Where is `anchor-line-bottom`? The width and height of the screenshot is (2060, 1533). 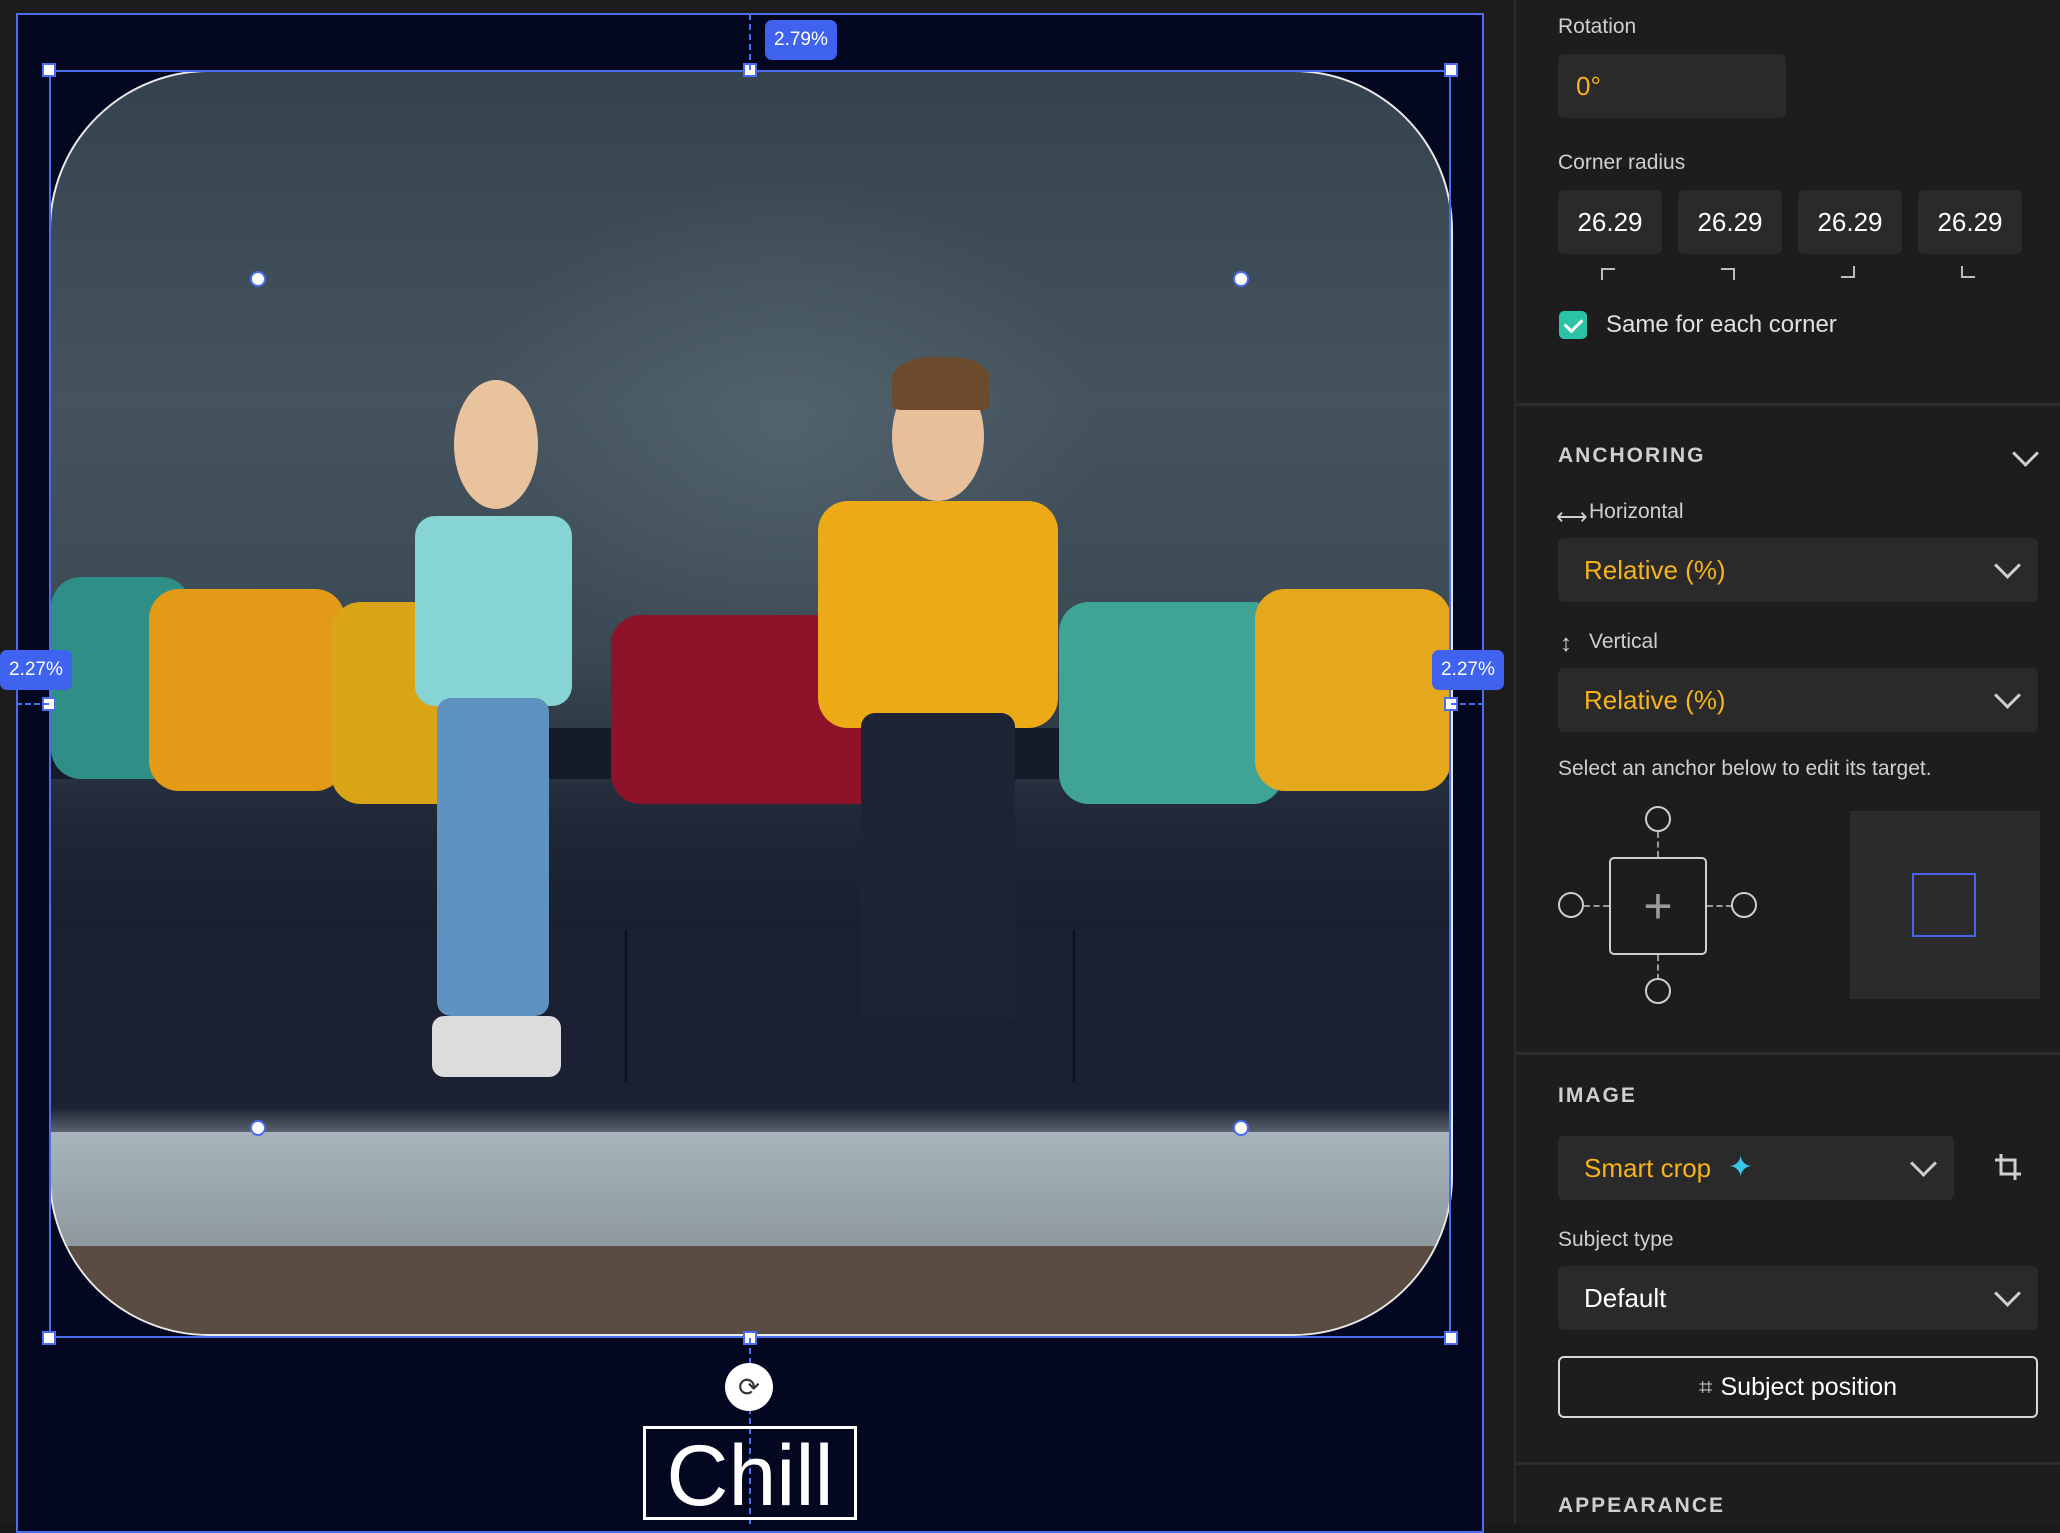
anchor-line-bottom is located at coordinates (1658, 967).